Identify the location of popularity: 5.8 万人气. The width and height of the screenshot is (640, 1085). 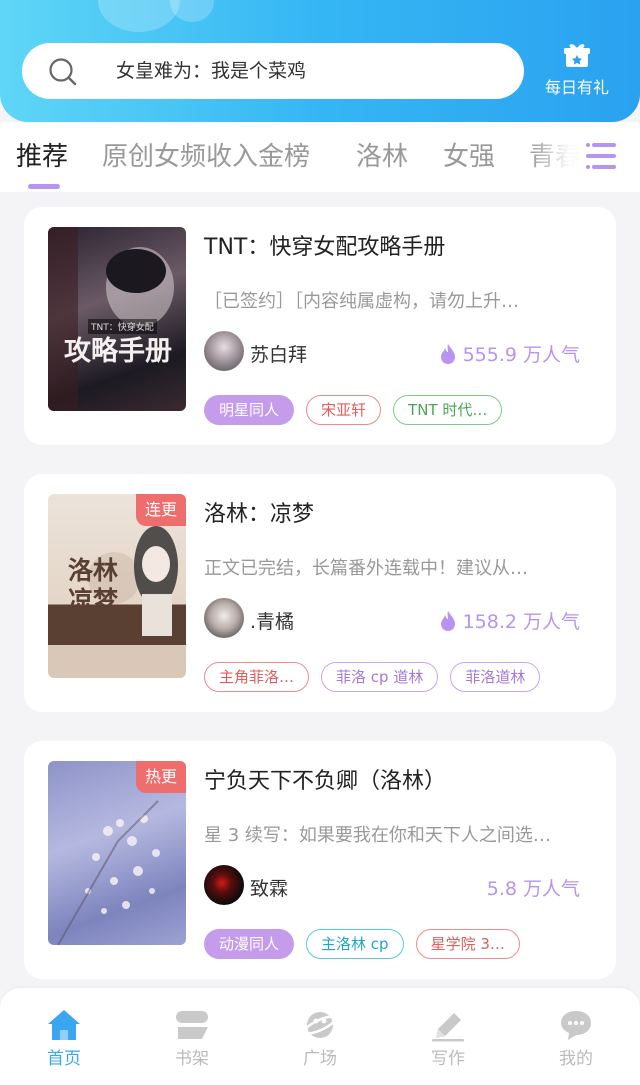
(533, 887).